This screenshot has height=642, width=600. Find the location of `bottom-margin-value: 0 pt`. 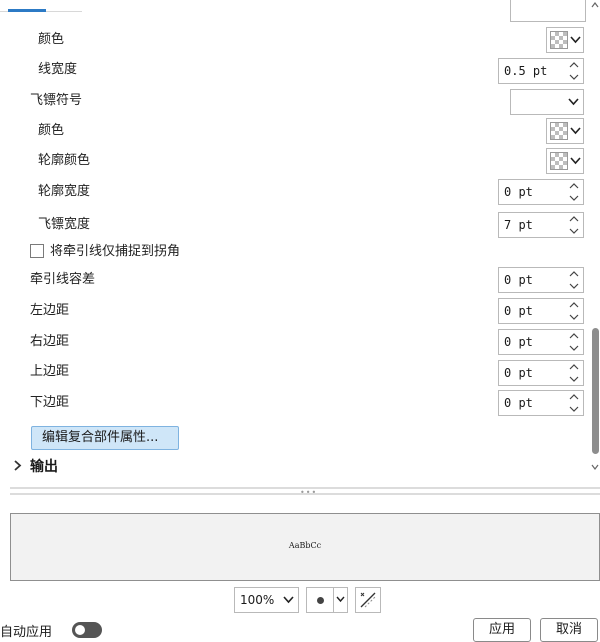

bottom-margin-value: 0 pt is located at coordinates (518, 403).